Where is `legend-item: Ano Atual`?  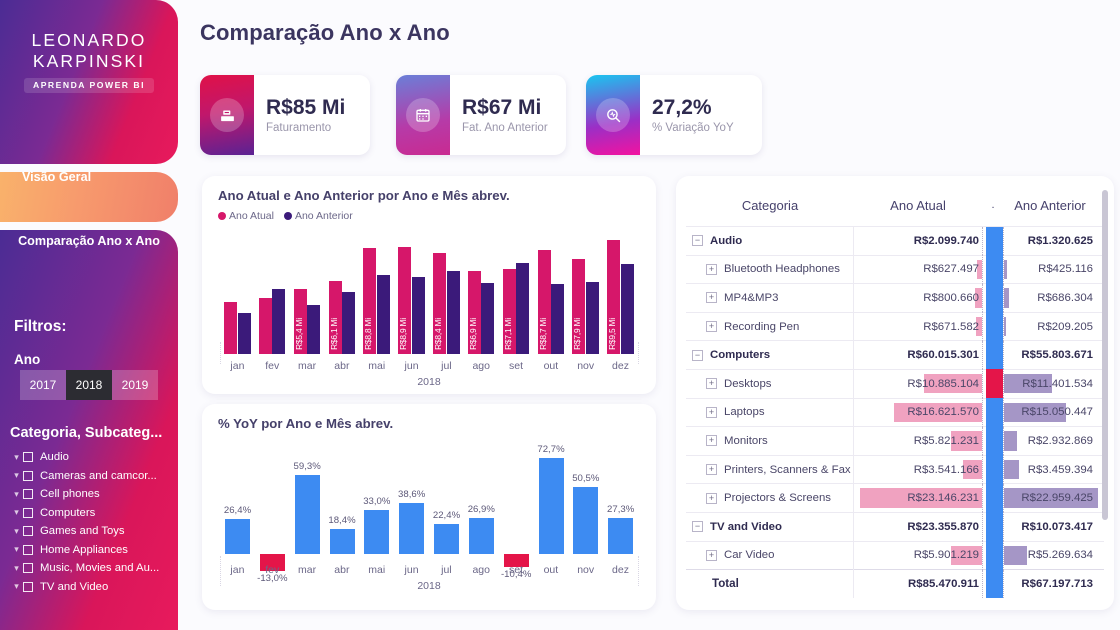 legend-item: Ano Atual is located at coordinates (246, 216).